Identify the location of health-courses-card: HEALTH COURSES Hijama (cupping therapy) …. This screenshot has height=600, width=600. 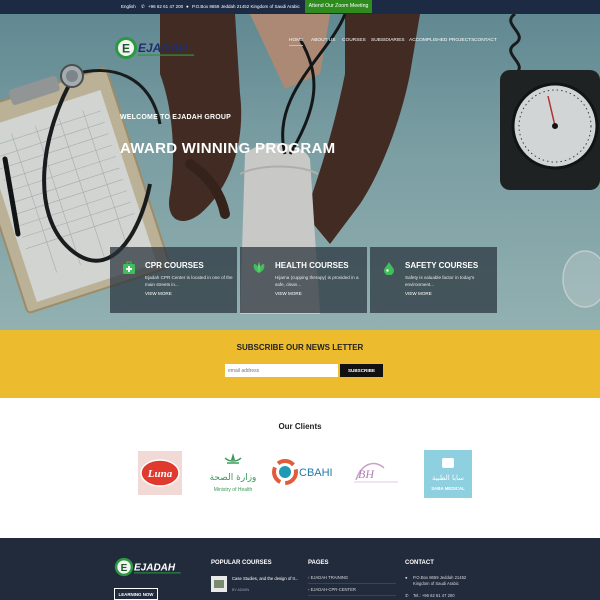
(303, 280).